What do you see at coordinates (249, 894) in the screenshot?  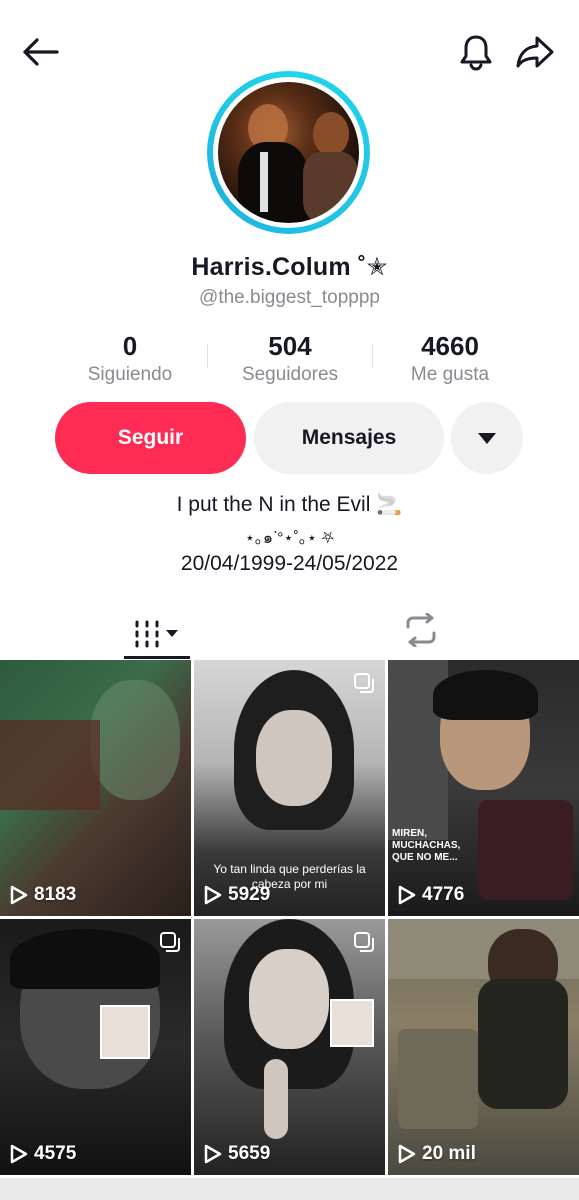 I see `video-views: 5929` at bounding box center [249, 894].